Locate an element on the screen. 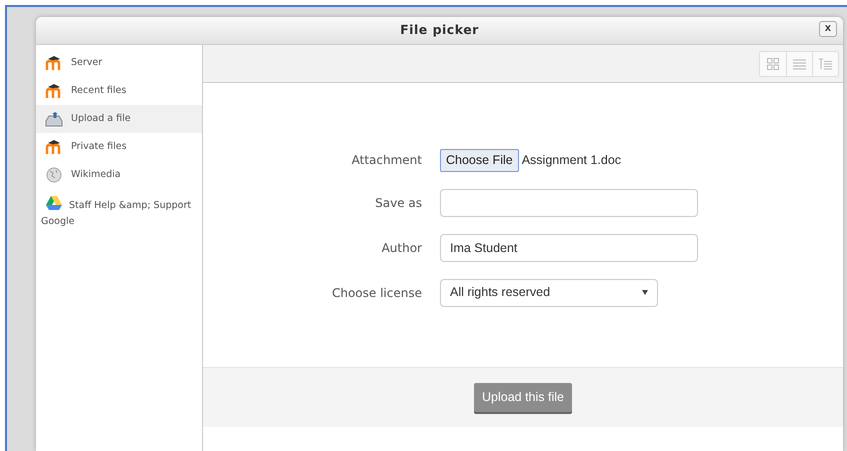 This screenshot has width=847, height=451. sidebar-item: Private files is located at coordinates (119, 147).